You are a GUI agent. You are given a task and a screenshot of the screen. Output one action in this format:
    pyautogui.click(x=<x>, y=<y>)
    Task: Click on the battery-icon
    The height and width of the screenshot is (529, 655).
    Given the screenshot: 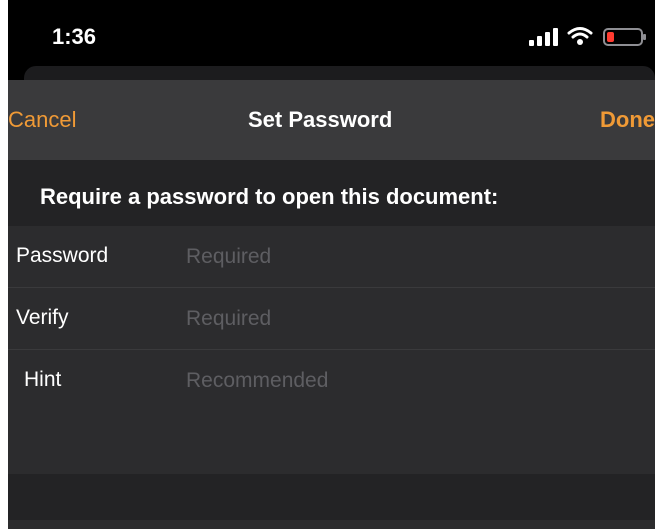 What is the action you would take?
    pyautogui.click(x=624, y=37)
    